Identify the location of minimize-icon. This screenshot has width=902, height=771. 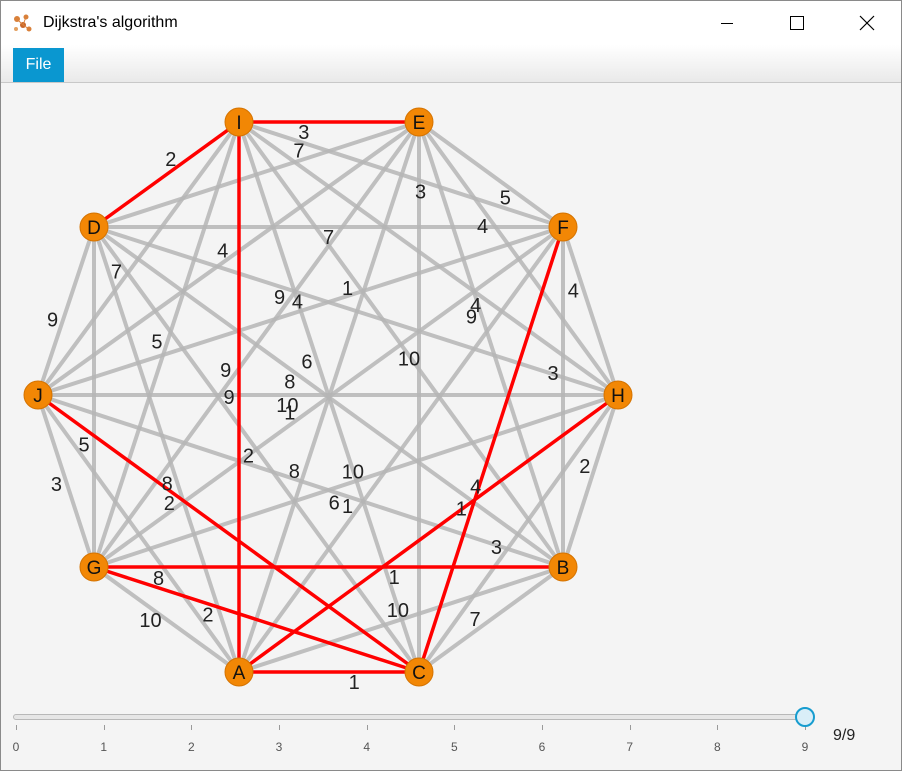
(727, 23).